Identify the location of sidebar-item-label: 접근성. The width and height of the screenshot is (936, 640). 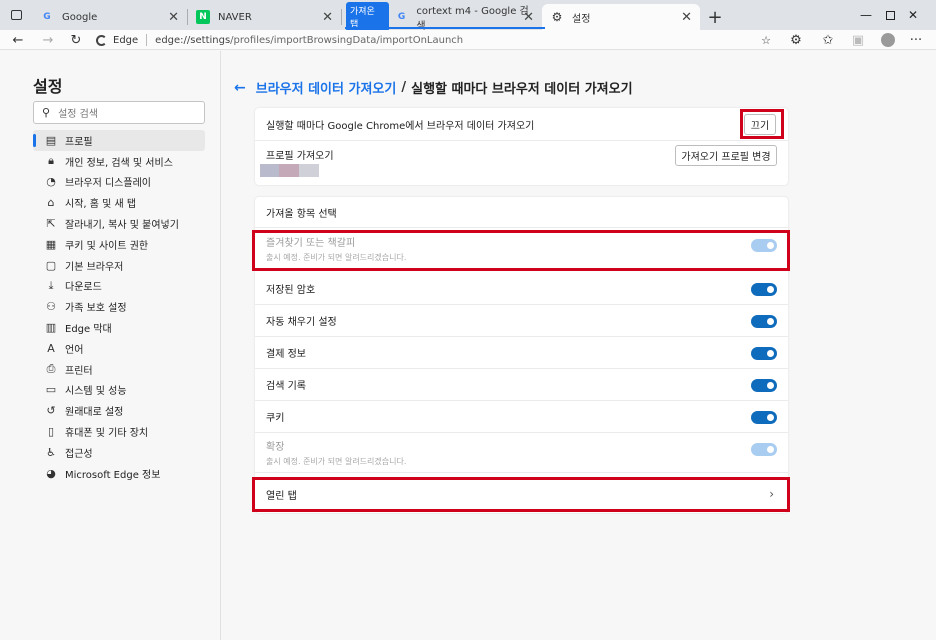
(79, 454).